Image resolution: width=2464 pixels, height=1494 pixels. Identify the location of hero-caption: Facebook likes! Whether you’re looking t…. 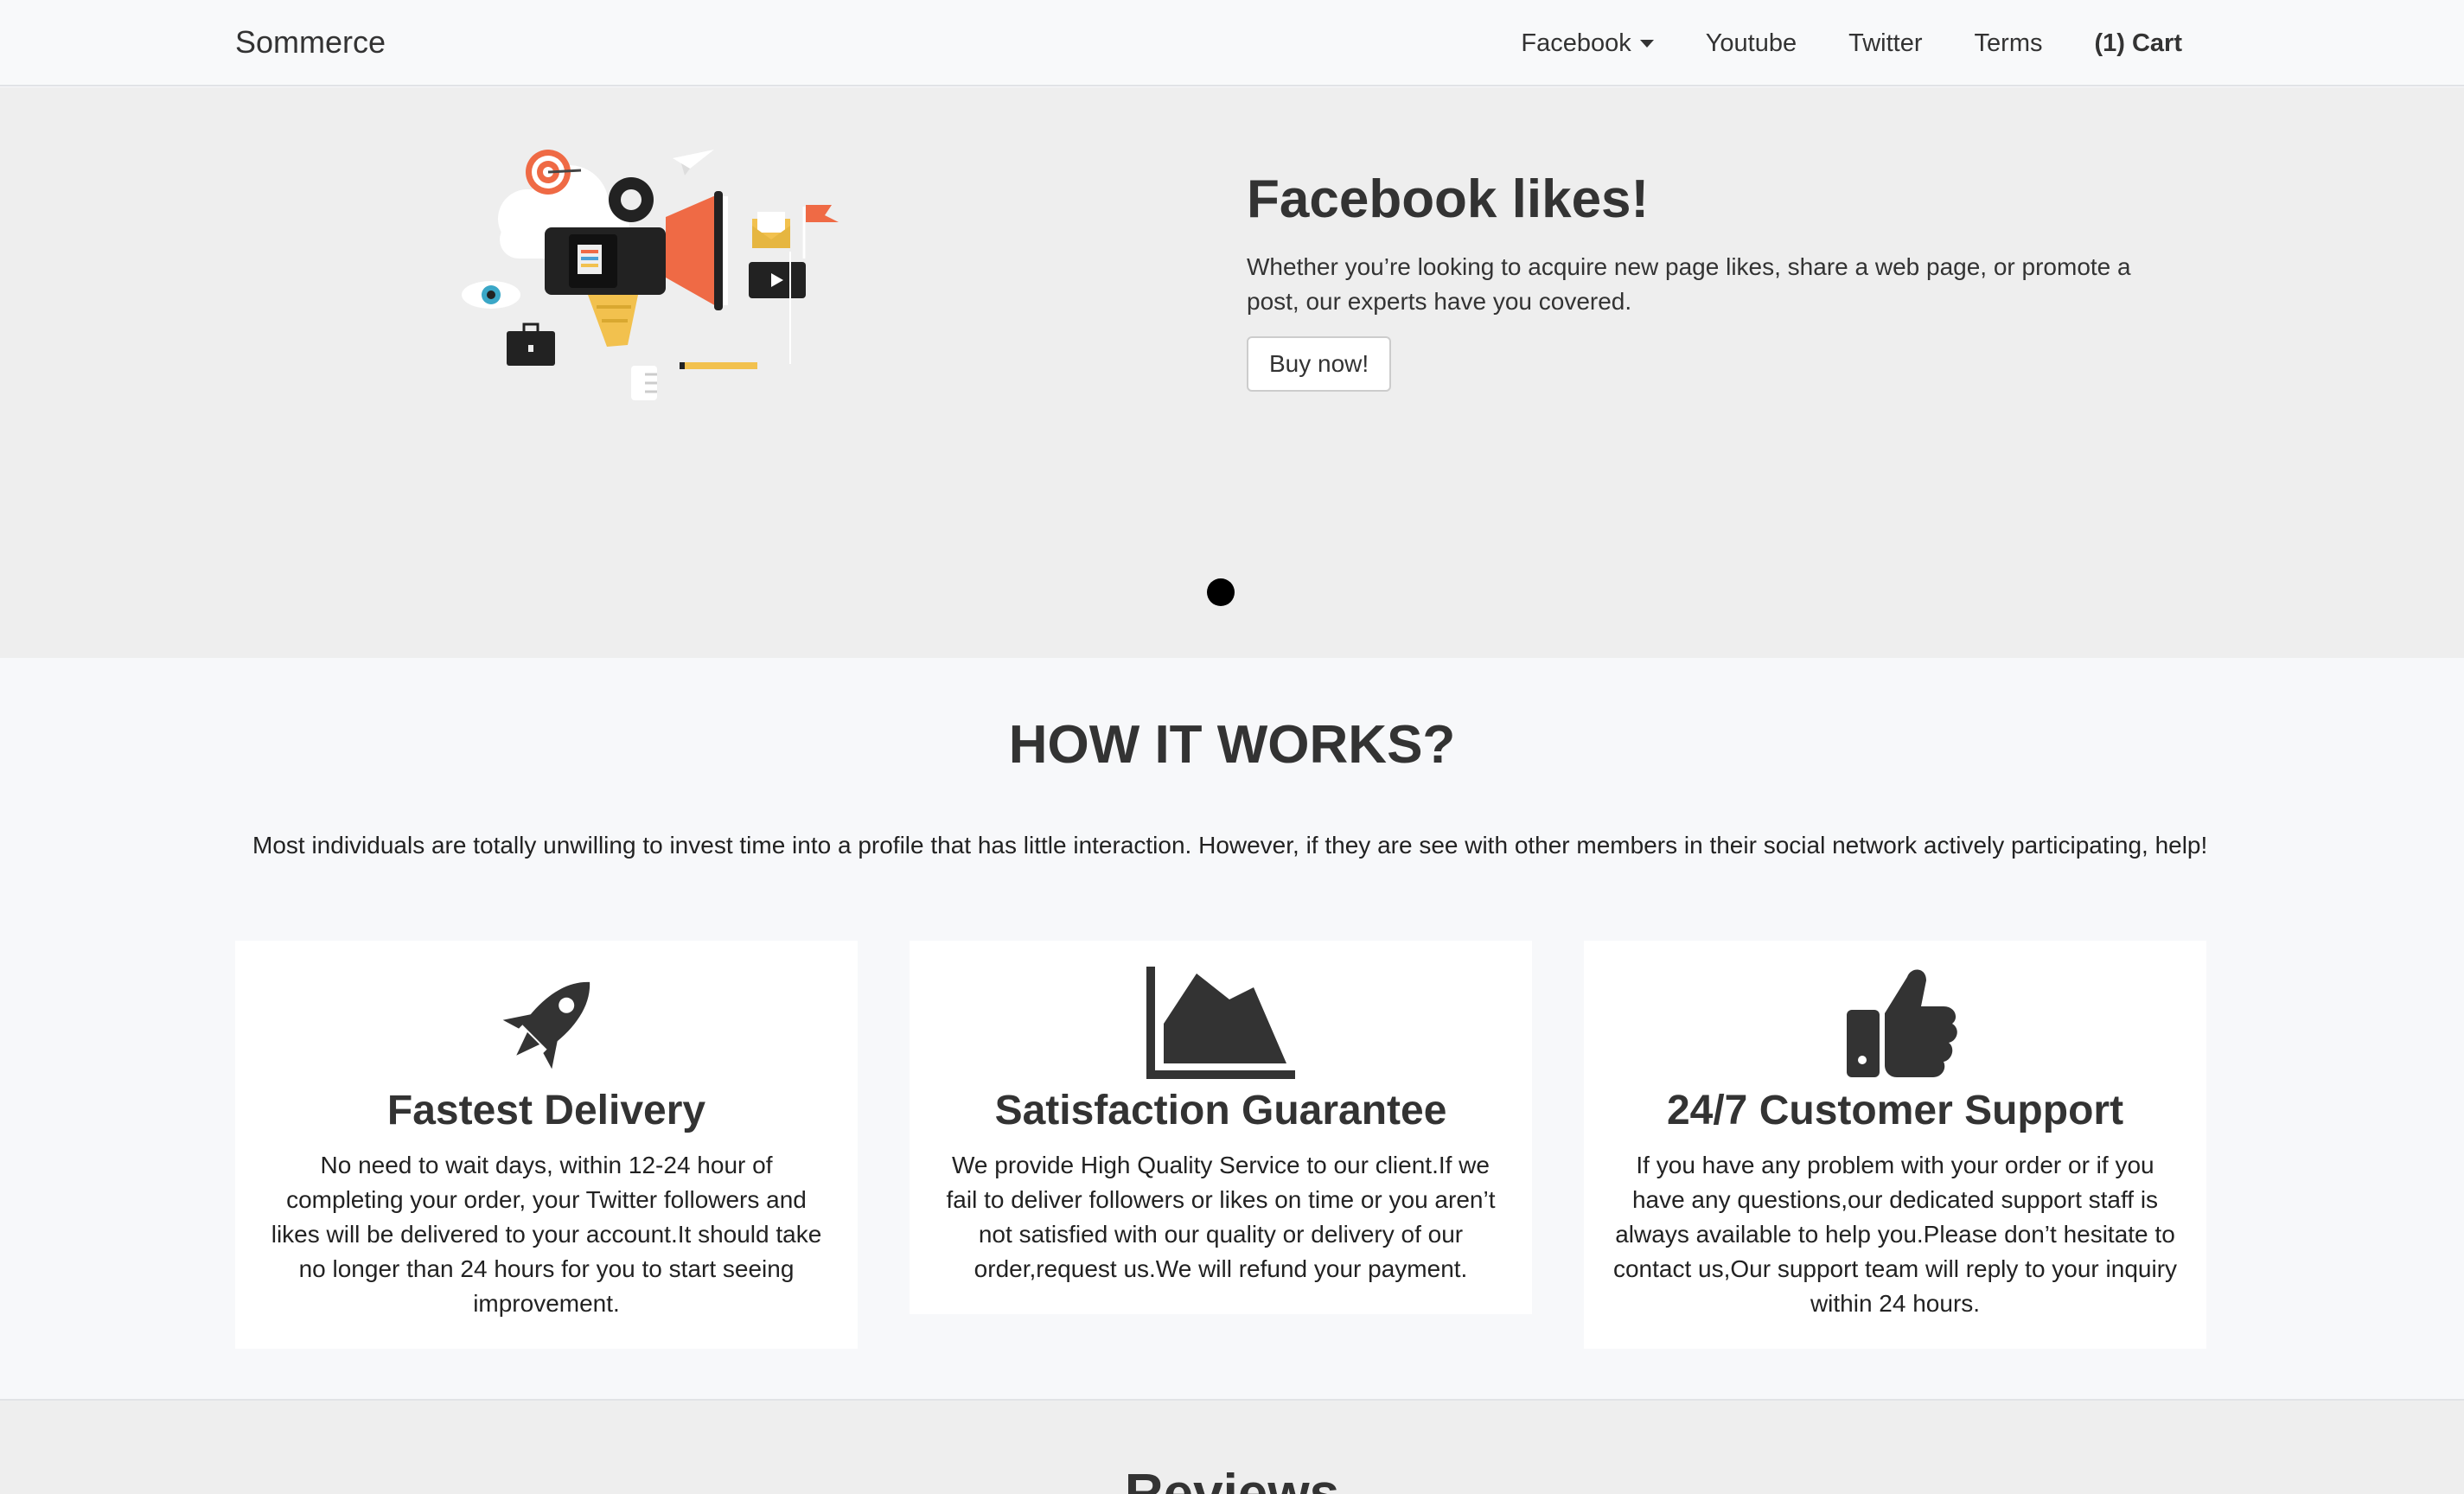
(1700, 281).